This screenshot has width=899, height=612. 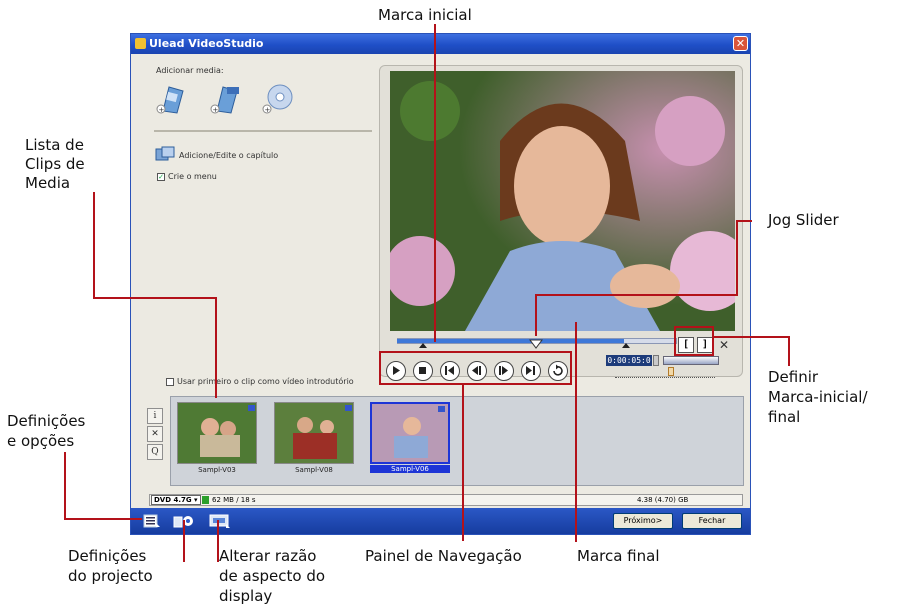 I want to click on shuttle-scale, so click(x=665, y=374).